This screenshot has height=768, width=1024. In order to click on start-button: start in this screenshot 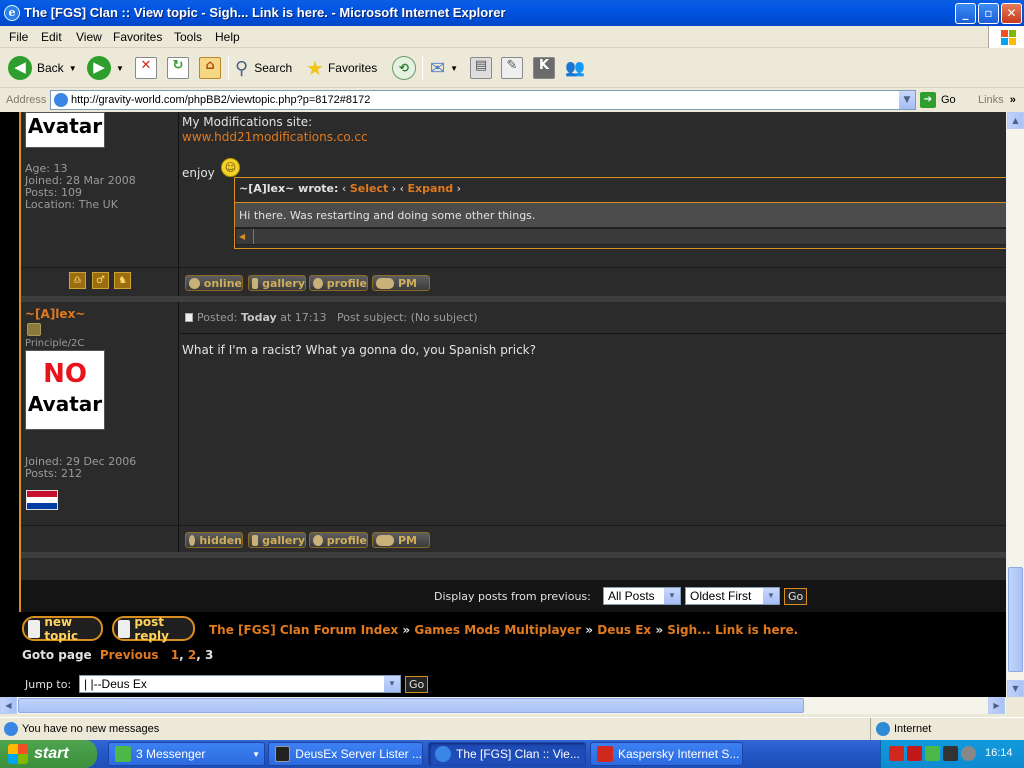, I will do `click(48, 754)`.